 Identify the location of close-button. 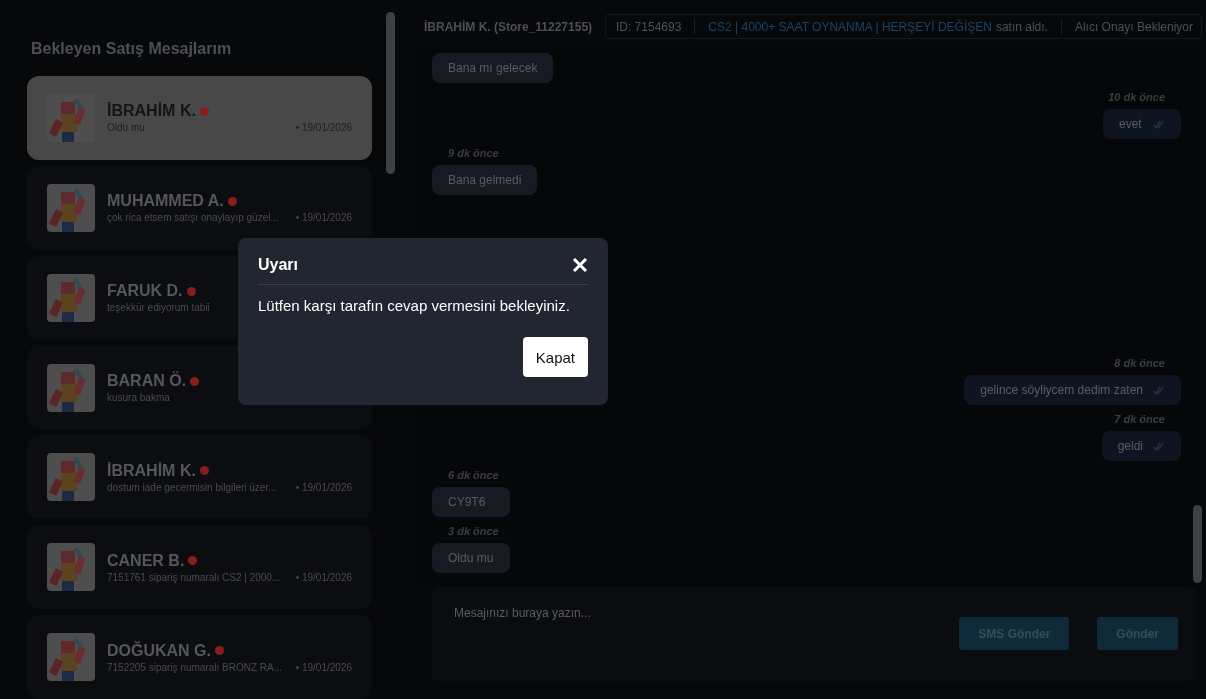
(580, 265).